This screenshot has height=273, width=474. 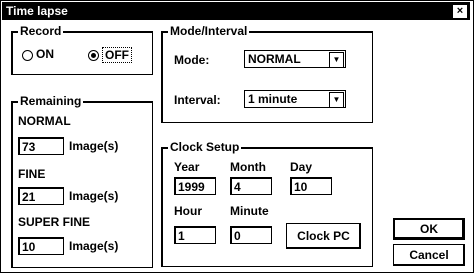 What do you see at coordinates (37, 11) in the screenshot?
I see `window-title: Time lapse` at bounding box center [37, 11].